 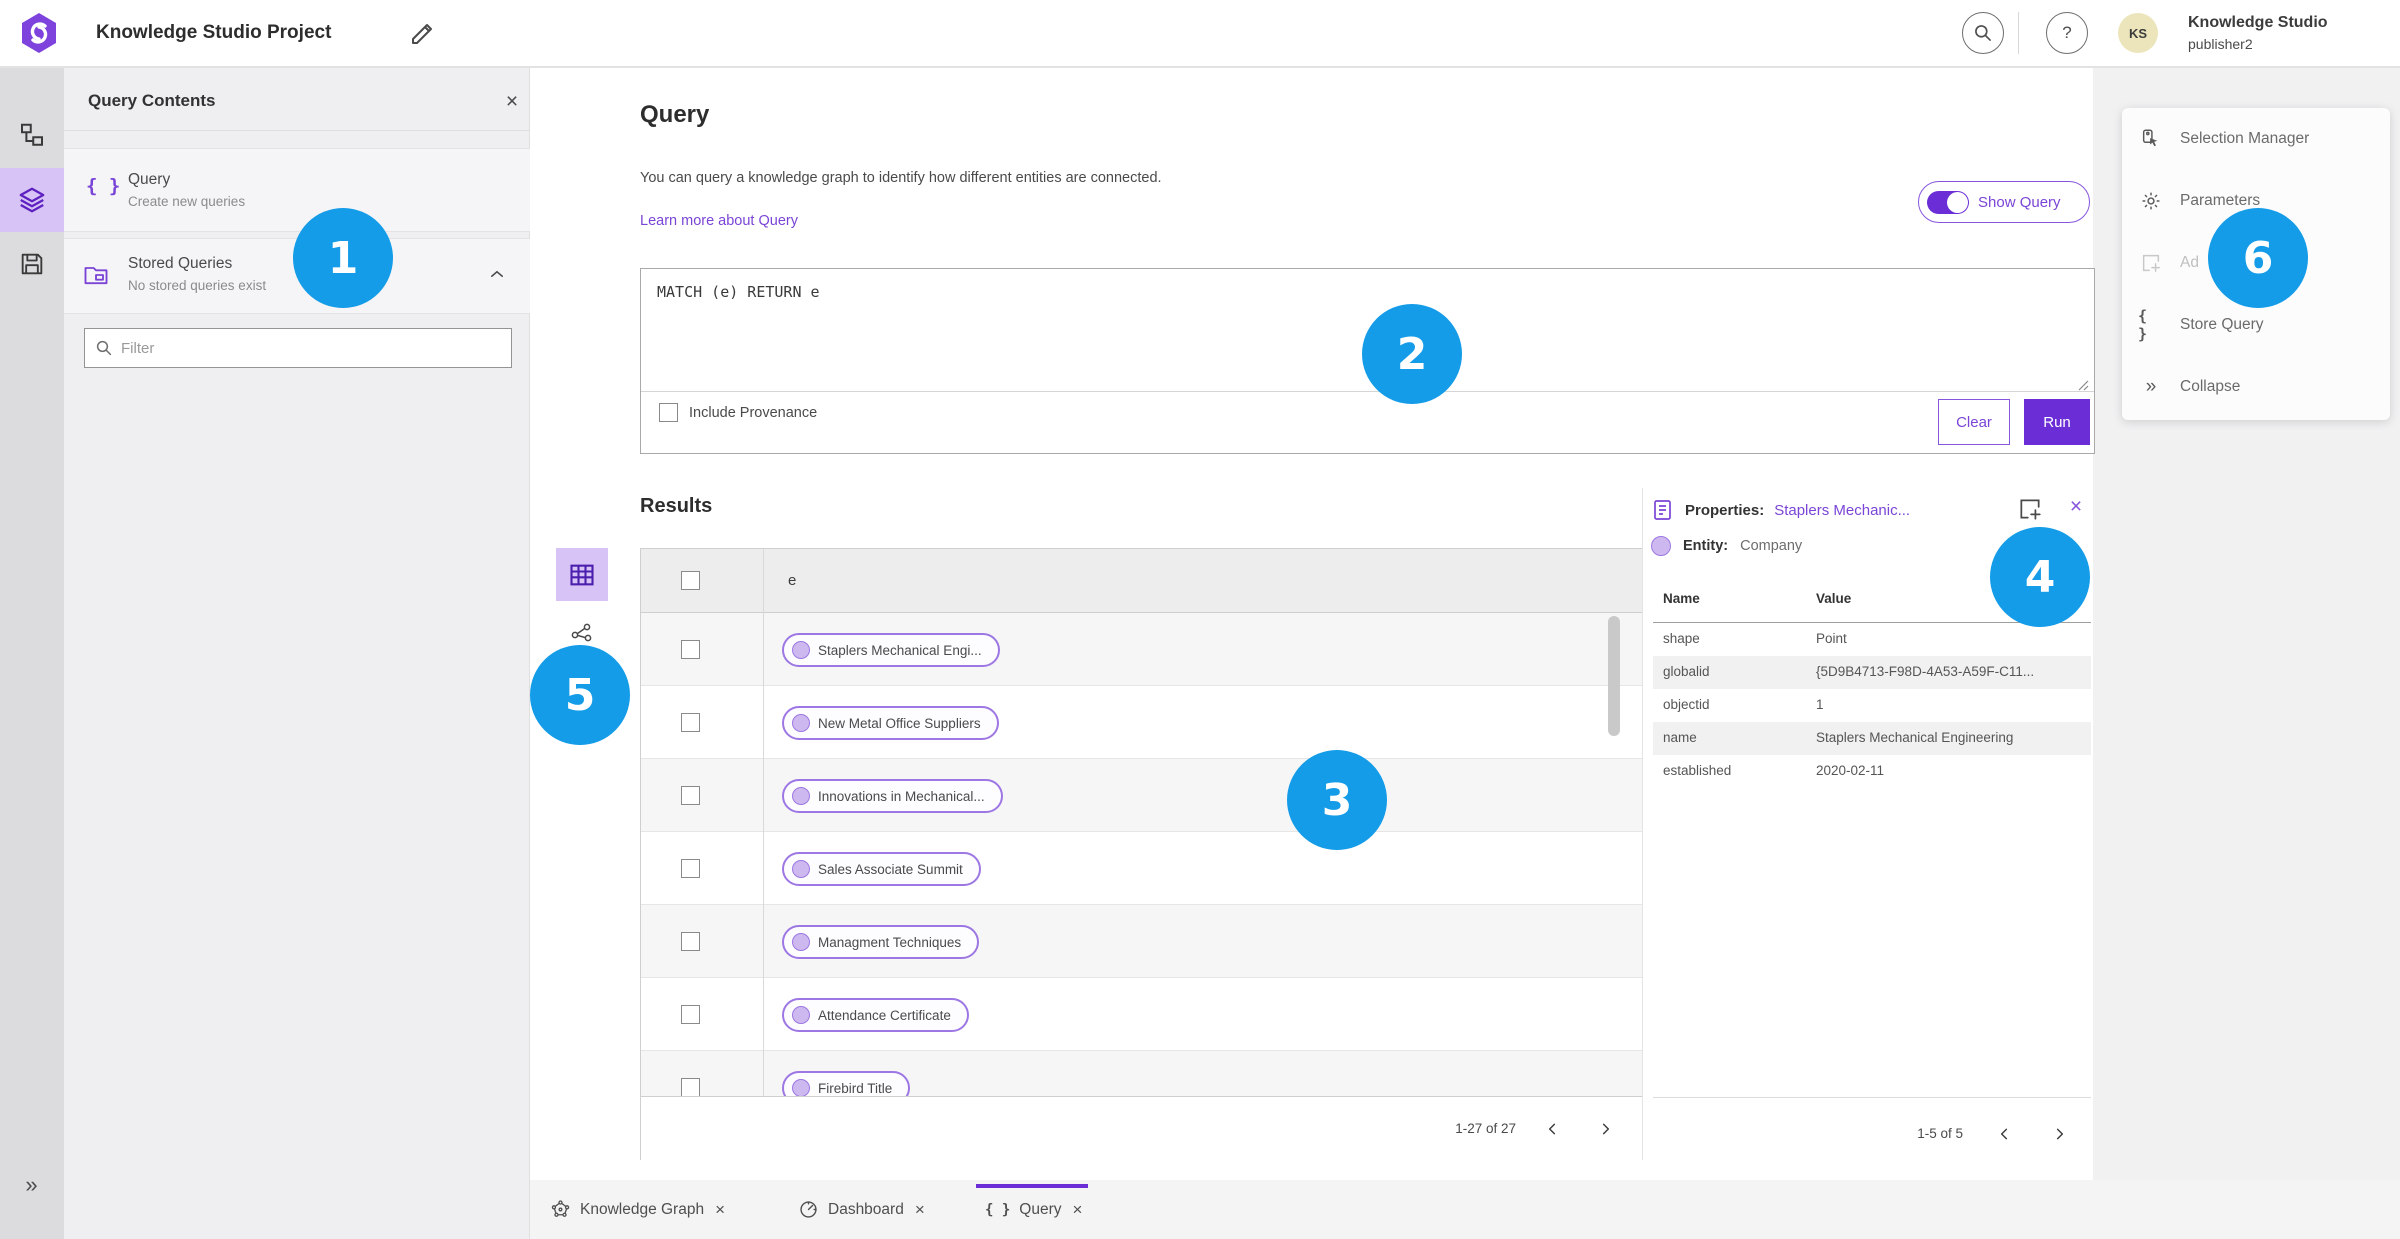 What do you see at coordinates (297, 190) in the screenshot?
I see `query-contents-item-query: { } Query Create new queries` at bounding box center [297, 190].